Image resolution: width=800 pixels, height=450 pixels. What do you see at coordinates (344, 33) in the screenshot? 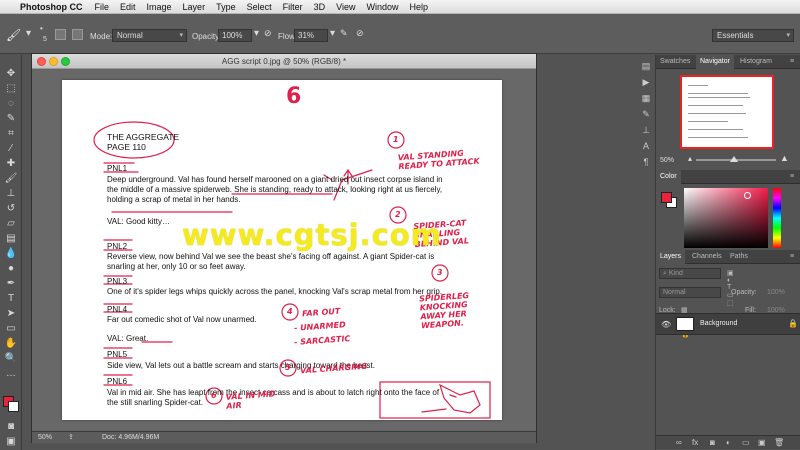
I see `airbrush-icon: ✎` at bounding box center [344, 33].